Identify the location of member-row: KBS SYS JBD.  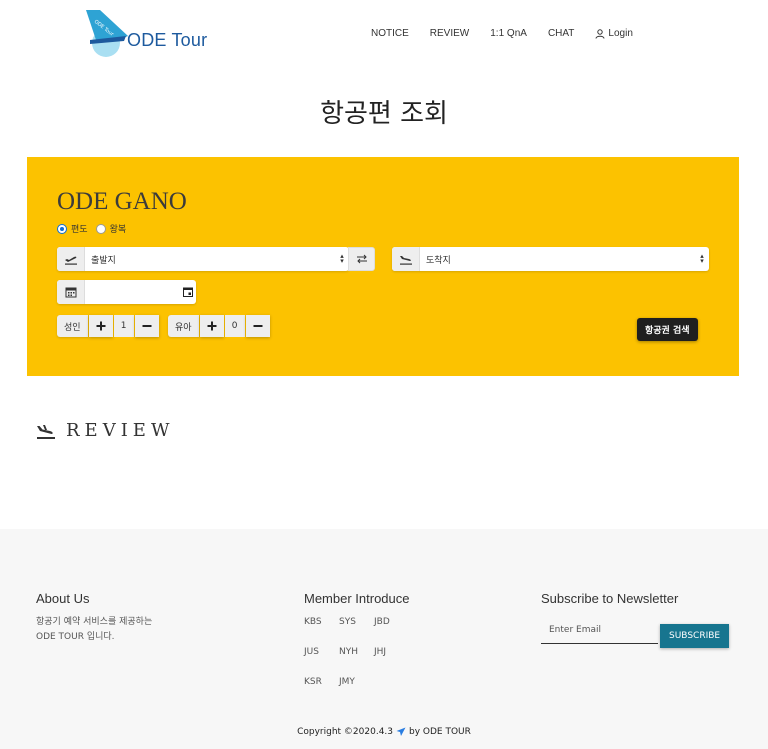
(356, 632).